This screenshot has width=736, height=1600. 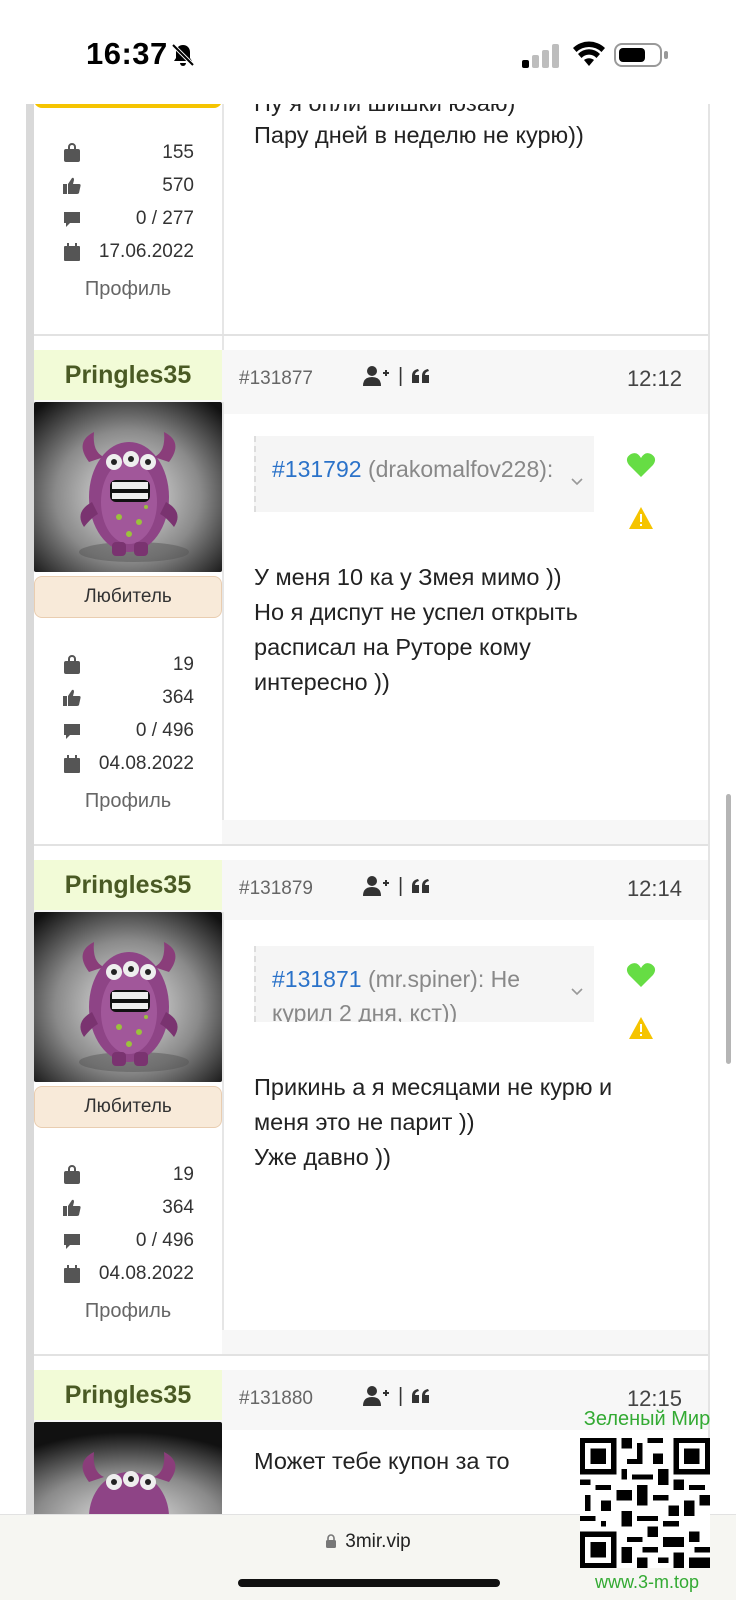 What do you see at coordinates (331, 1541) in the screenshot?
I see `lock-icon` at bounding box center [331, 1541].